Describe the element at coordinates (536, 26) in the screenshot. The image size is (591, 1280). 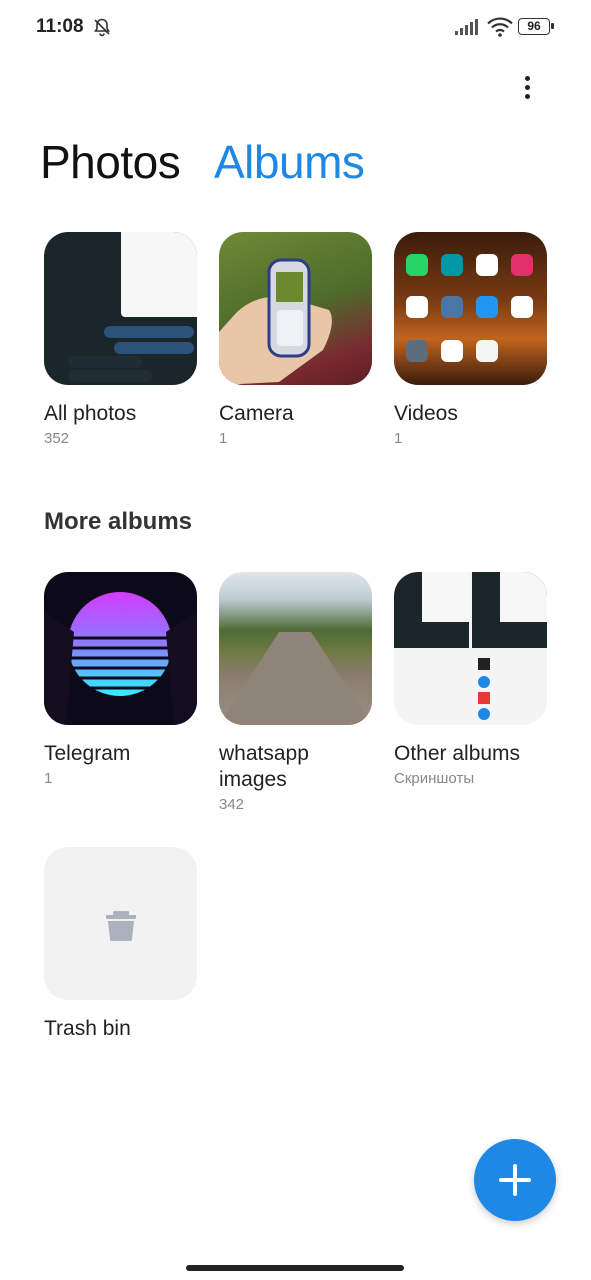
I see `battery-icon: 96` at that location.